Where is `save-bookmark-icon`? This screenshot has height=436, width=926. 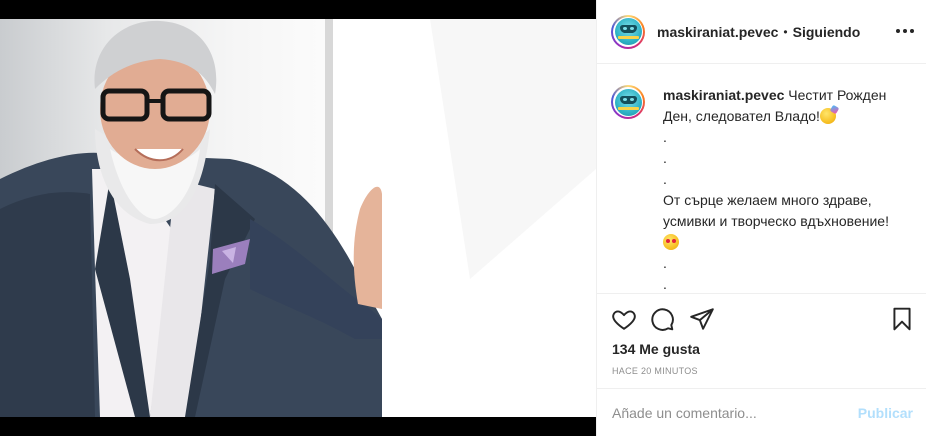
save-bookmark-icon is located at coordinates (902, 319).